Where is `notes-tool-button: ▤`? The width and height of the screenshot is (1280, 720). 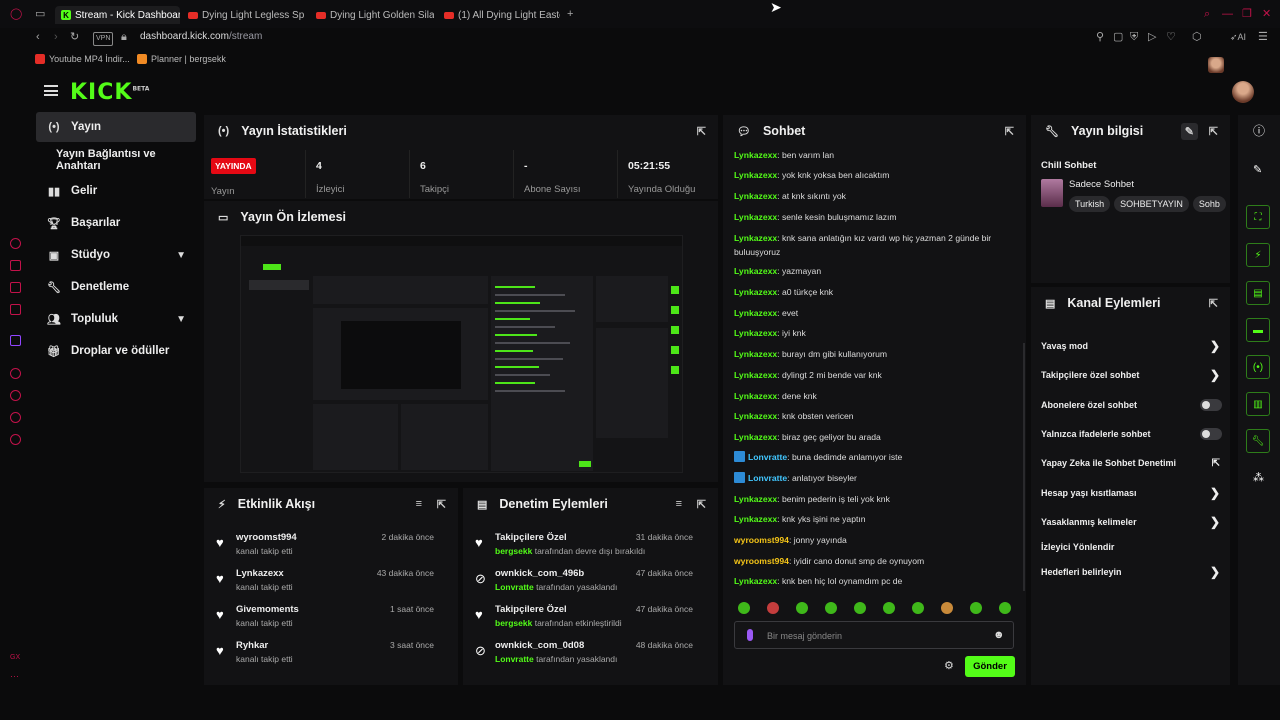 notes-tool-button: ▤ is located at coordinates (1258, 293).